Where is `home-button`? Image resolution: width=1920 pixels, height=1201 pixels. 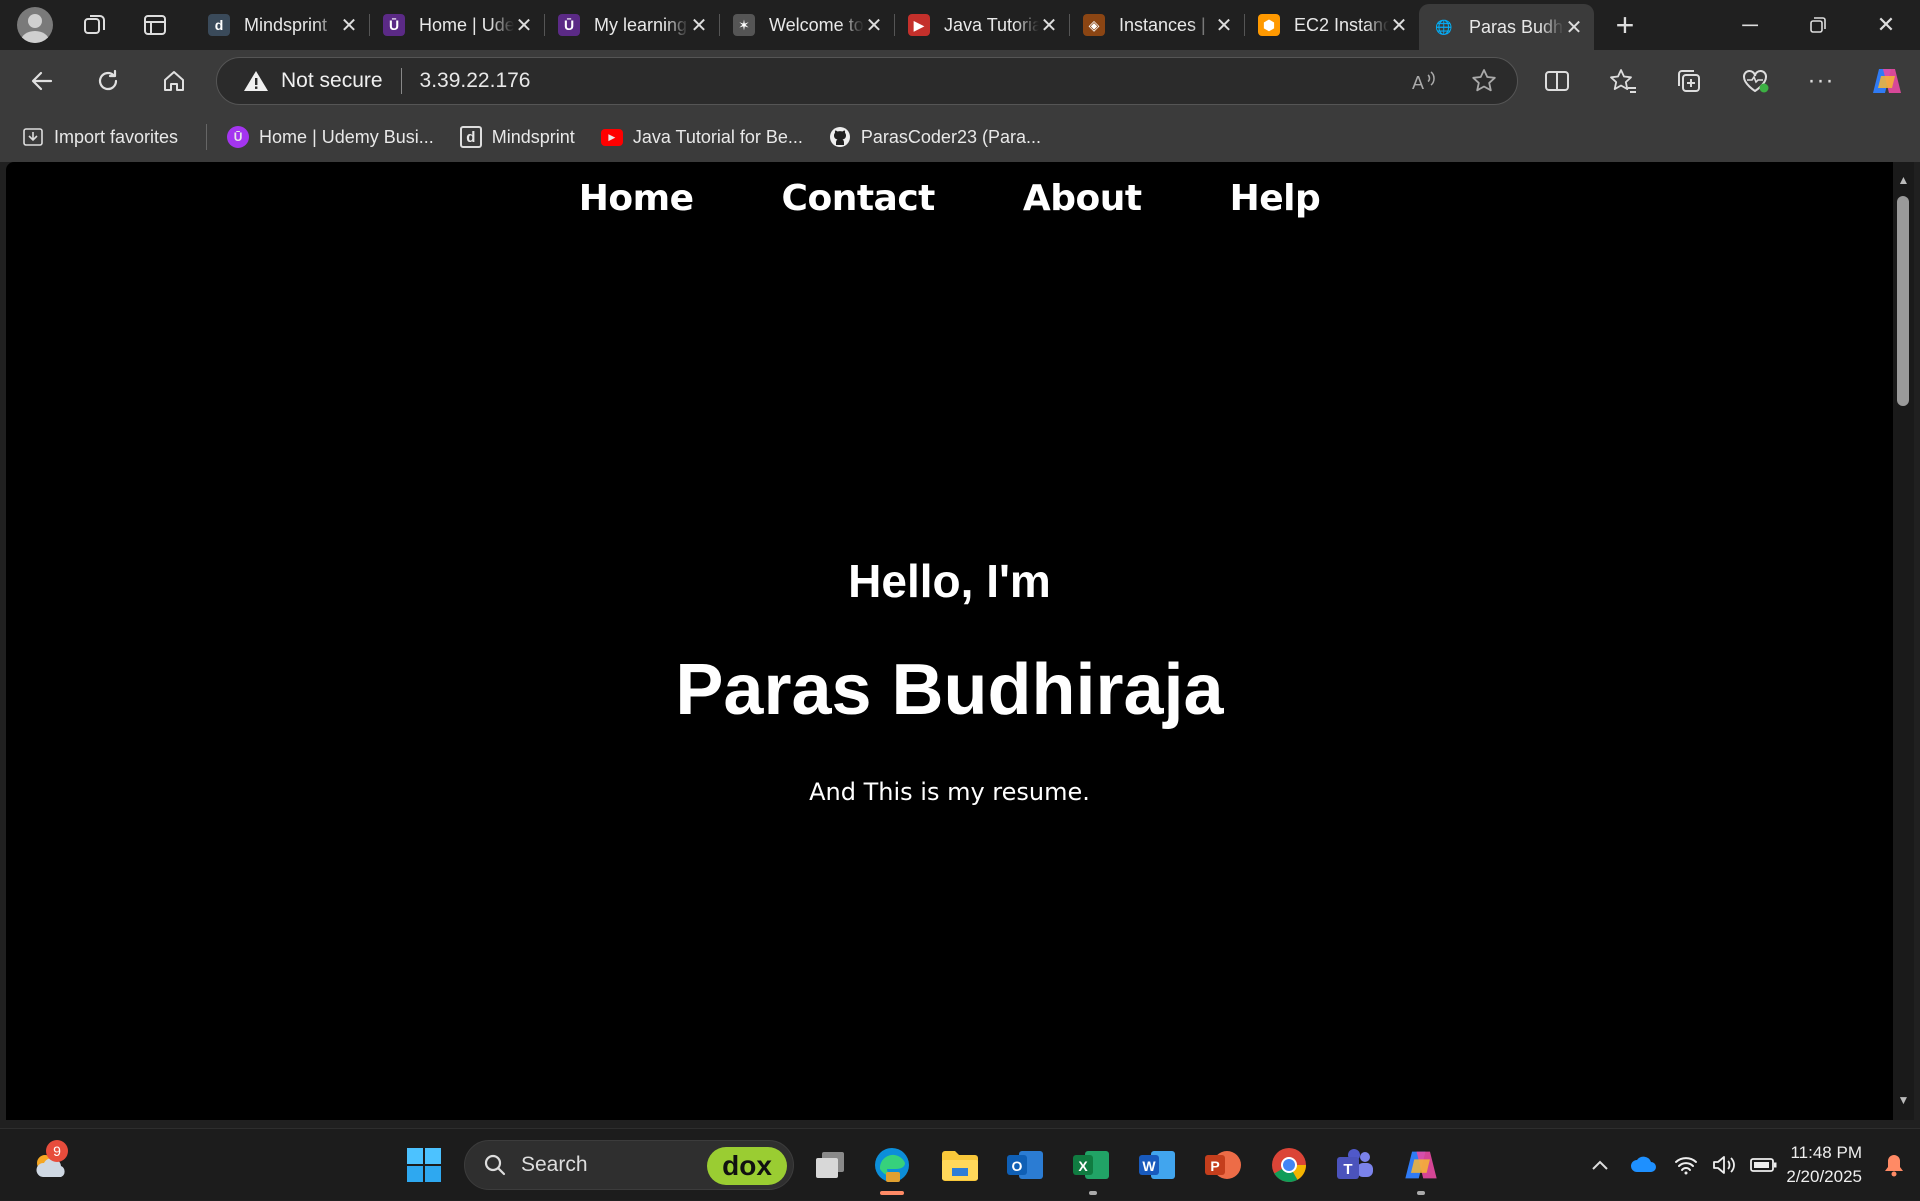
home-button is located at coordinates (174, 81).